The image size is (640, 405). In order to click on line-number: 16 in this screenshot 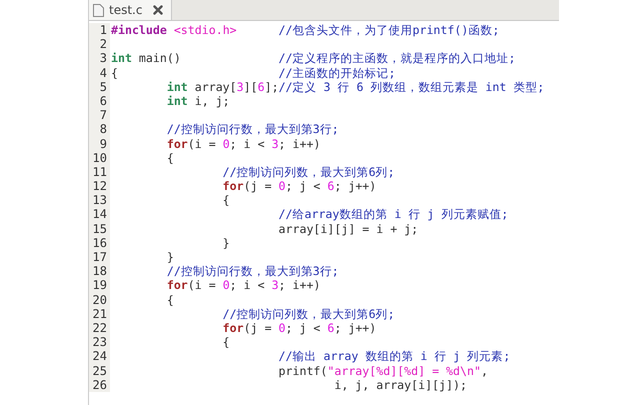, I will do `click(99, 243)`.